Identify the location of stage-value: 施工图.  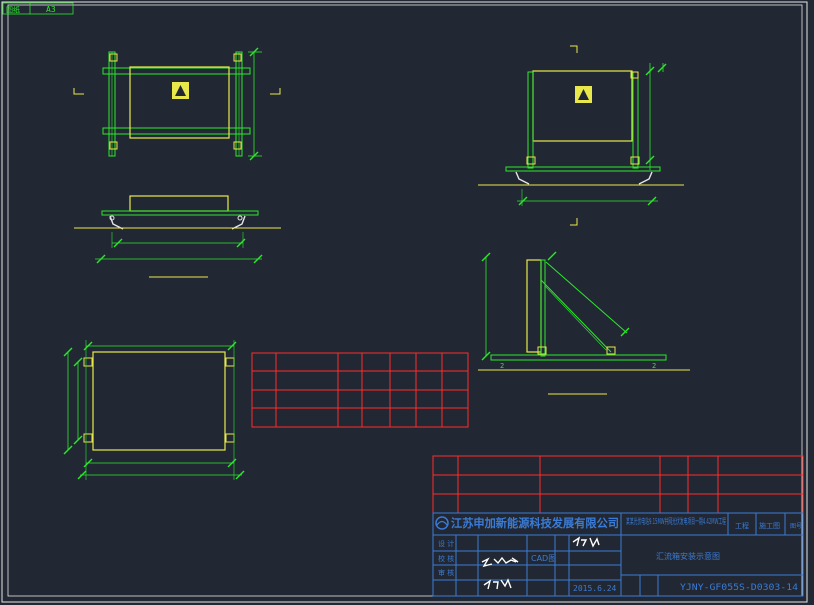
(769, 525).